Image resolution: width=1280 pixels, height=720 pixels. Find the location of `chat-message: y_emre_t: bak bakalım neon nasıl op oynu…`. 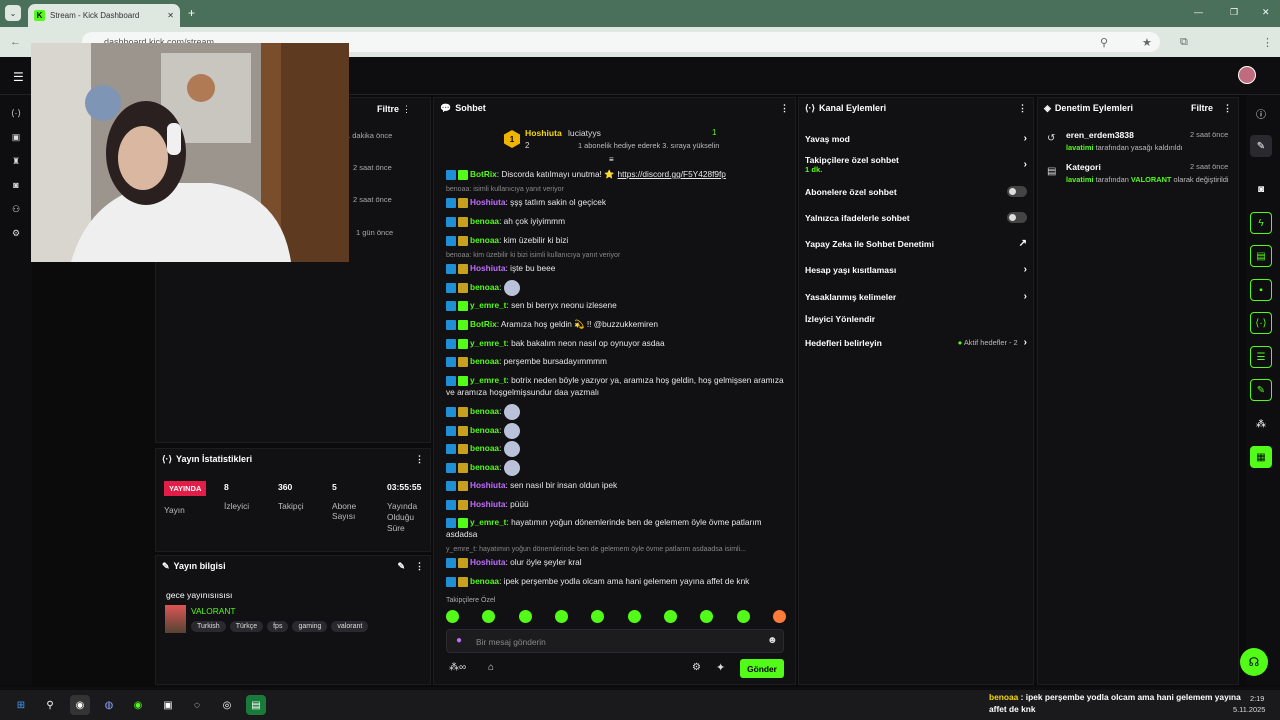

chat-message: y_emre_t: bak bakalım neon nasıl op oynu… is located at coordinates (618, 343).